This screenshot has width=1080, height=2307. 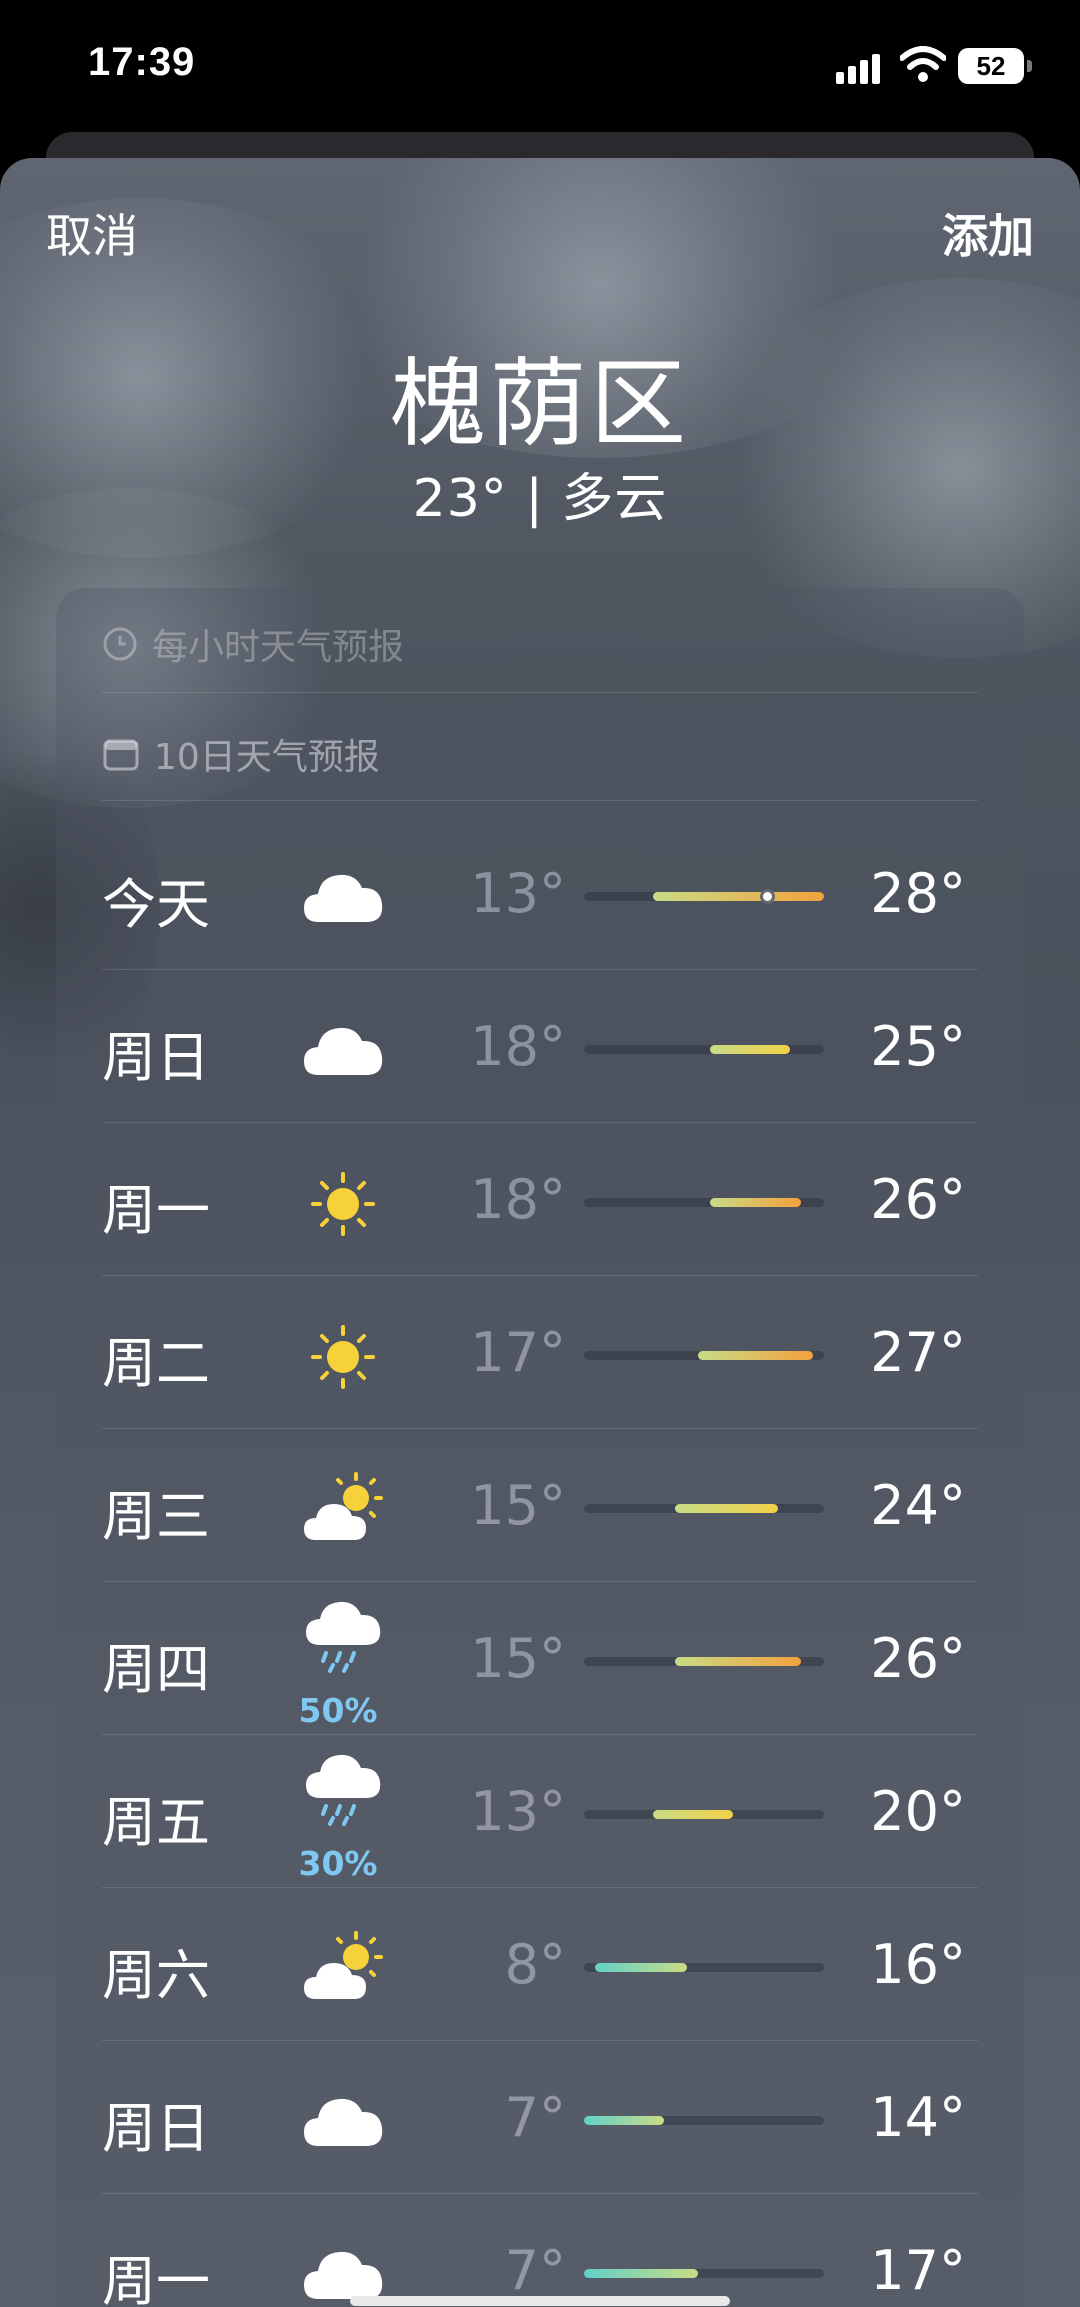 I want to click on forecast-day: 周二, so click(x=156, y=1363).